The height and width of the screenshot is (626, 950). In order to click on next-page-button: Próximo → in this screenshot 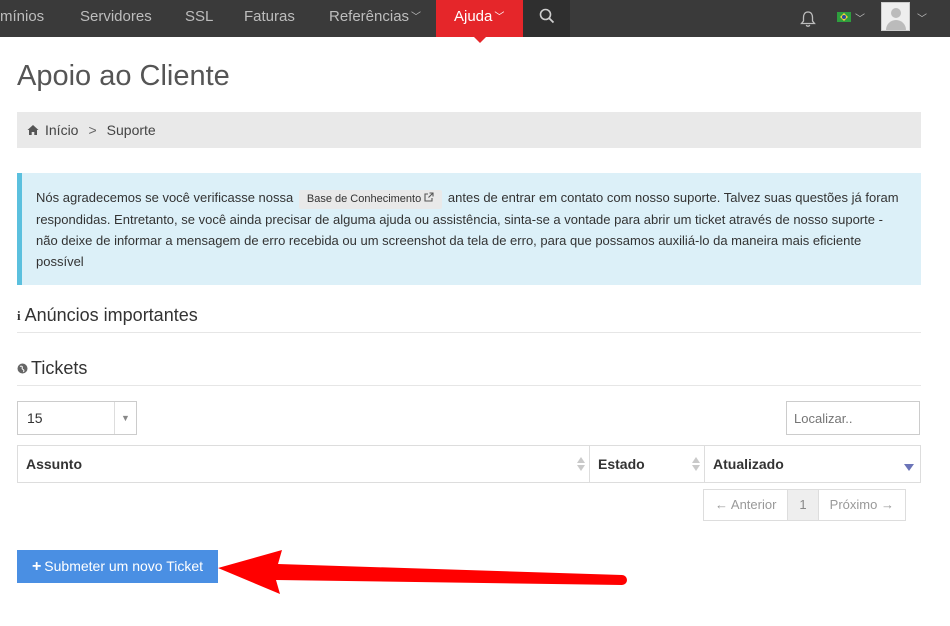, I will do `click(862, 505)`.